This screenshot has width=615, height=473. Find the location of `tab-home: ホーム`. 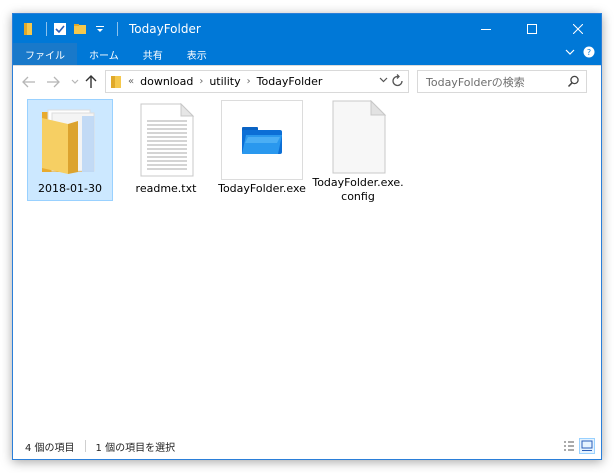

tab-home: ホーム is located at coordinates (104, 54).